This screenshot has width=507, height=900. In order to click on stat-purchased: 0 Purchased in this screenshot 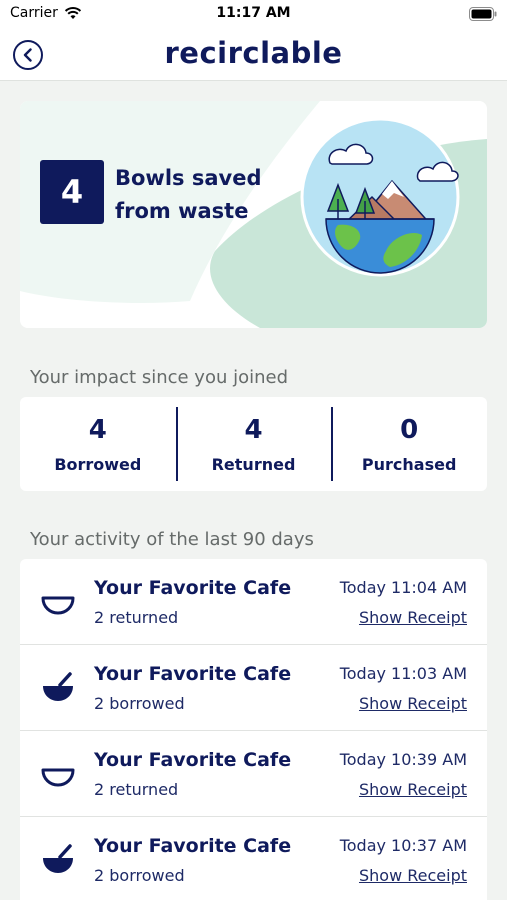, I will do `click(409, 444)`.